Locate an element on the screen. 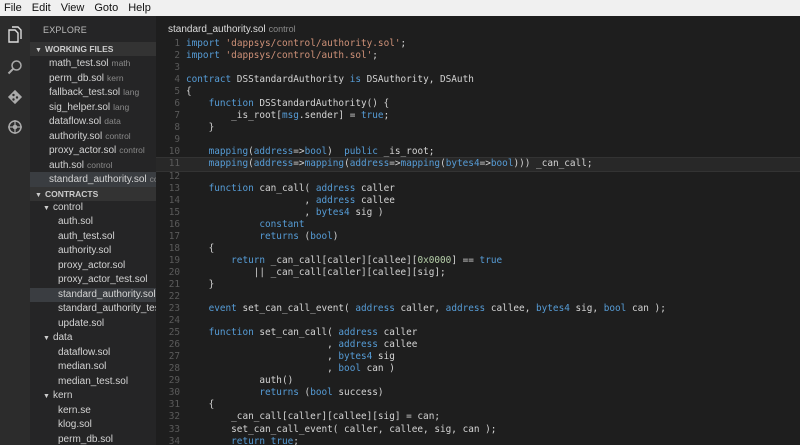 This screenshot has width=800, height=445. code-line: 13 function can_call( address caller is located at coordinates (478, 189).